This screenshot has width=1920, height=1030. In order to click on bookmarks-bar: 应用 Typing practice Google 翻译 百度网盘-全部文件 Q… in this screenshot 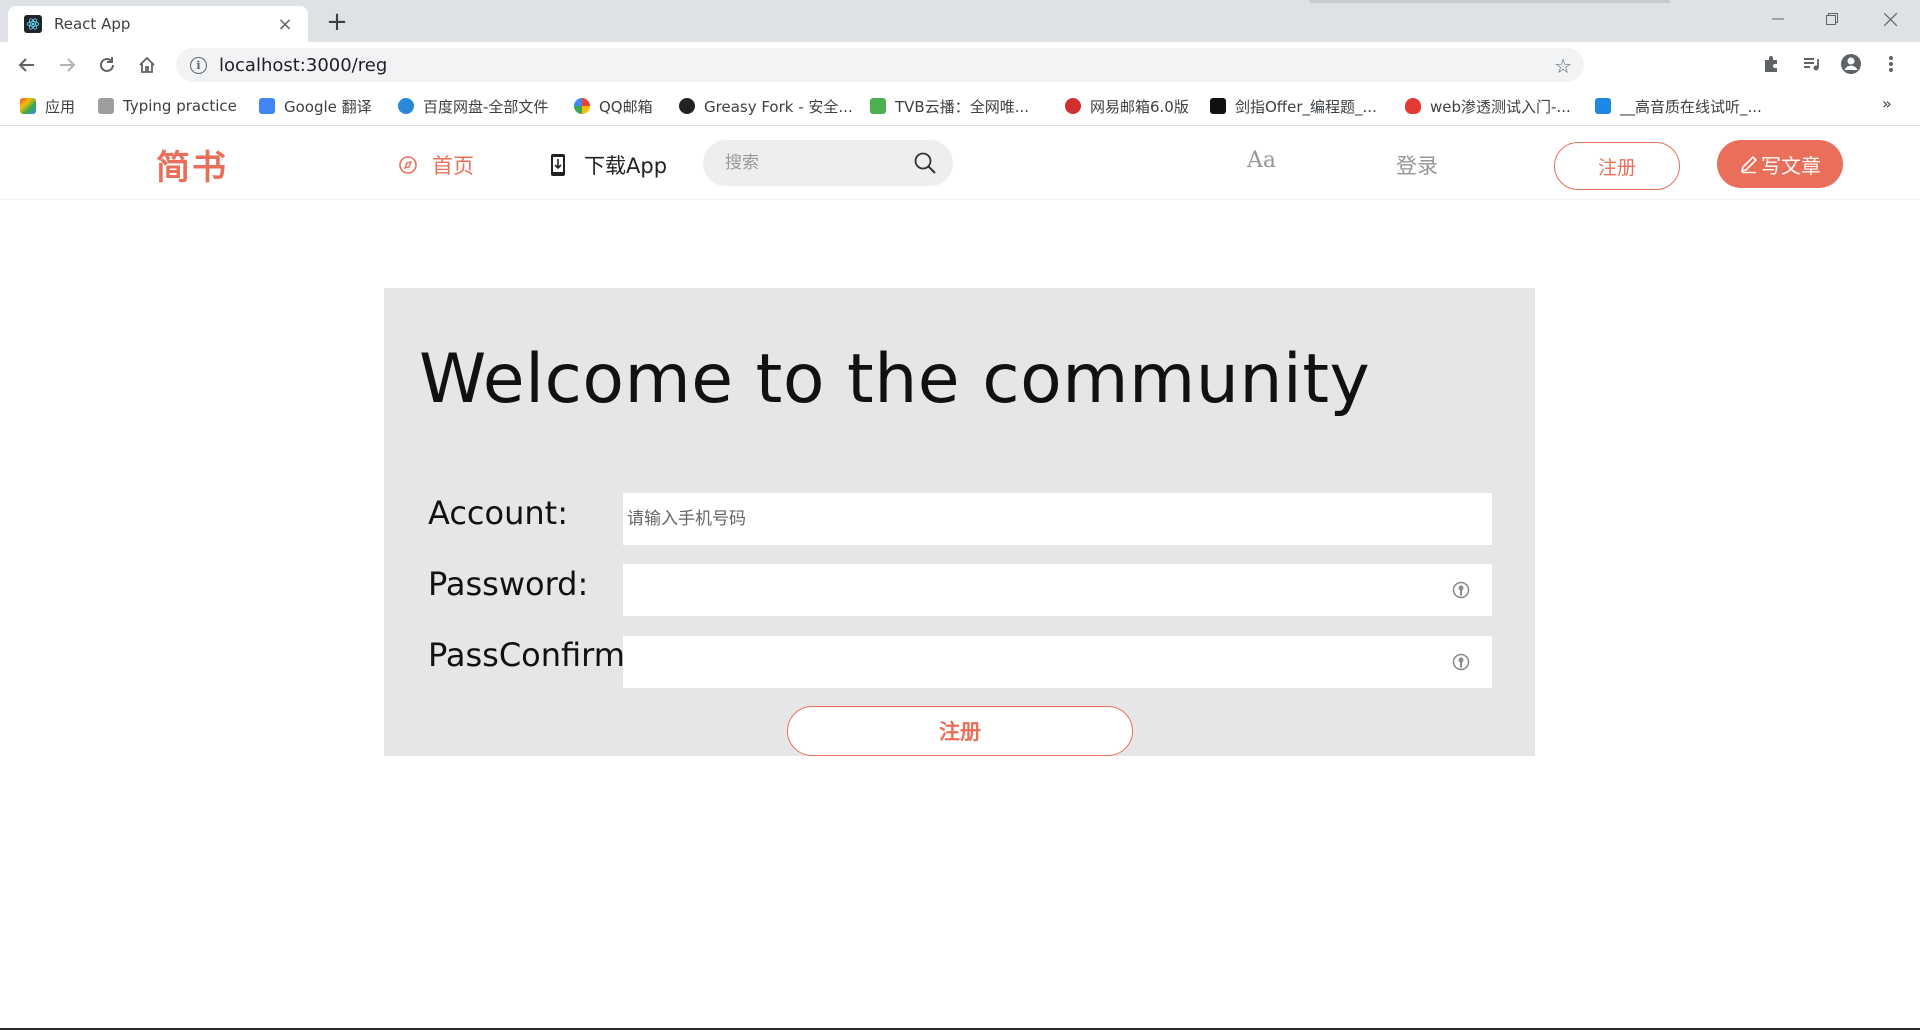, I will do `click(960, 106)`.